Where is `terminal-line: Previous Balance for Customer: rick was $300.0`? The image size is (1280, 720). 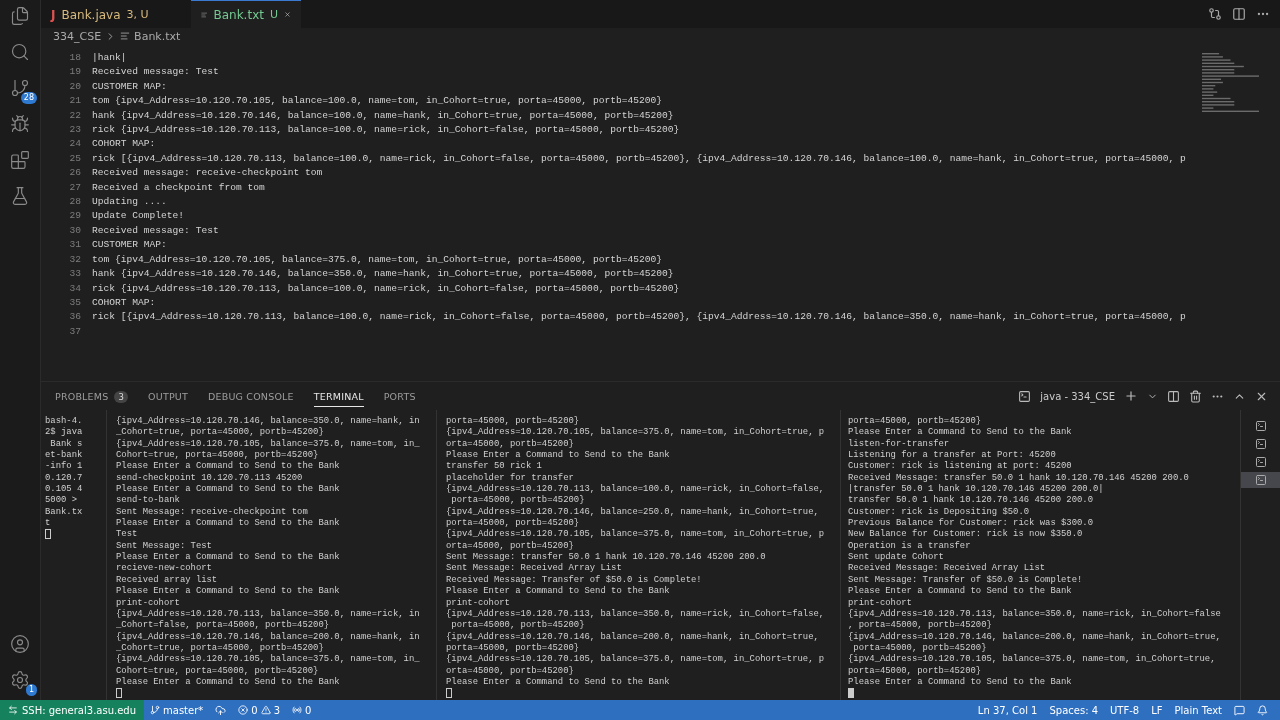
terminal-line: Previous Balance for Customer: rick was $300.0 is located at coordinates (971, 523).